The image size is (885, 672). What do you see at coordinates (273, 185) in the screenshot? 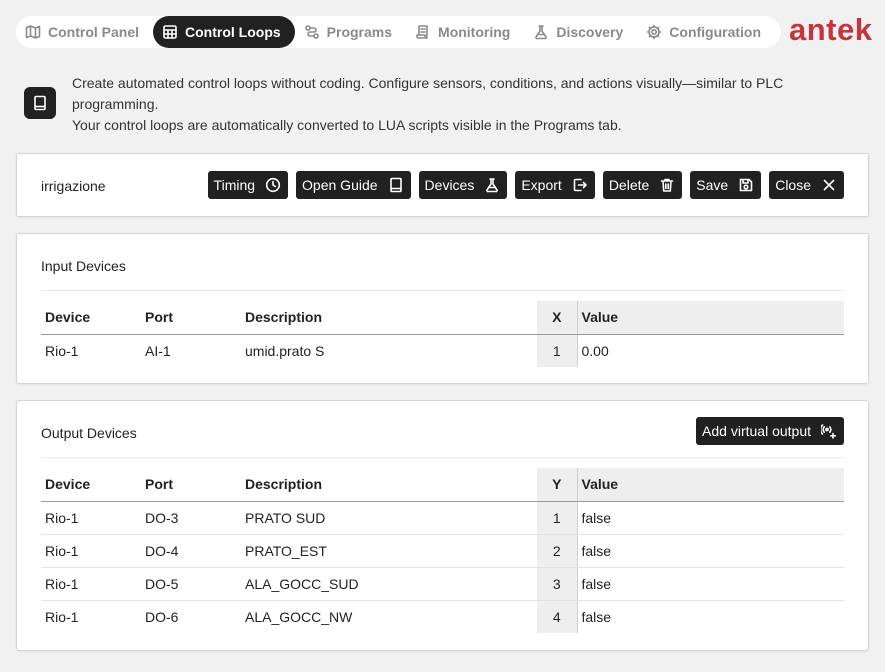
I see `clock-icon` at bounding box center [273, 185].